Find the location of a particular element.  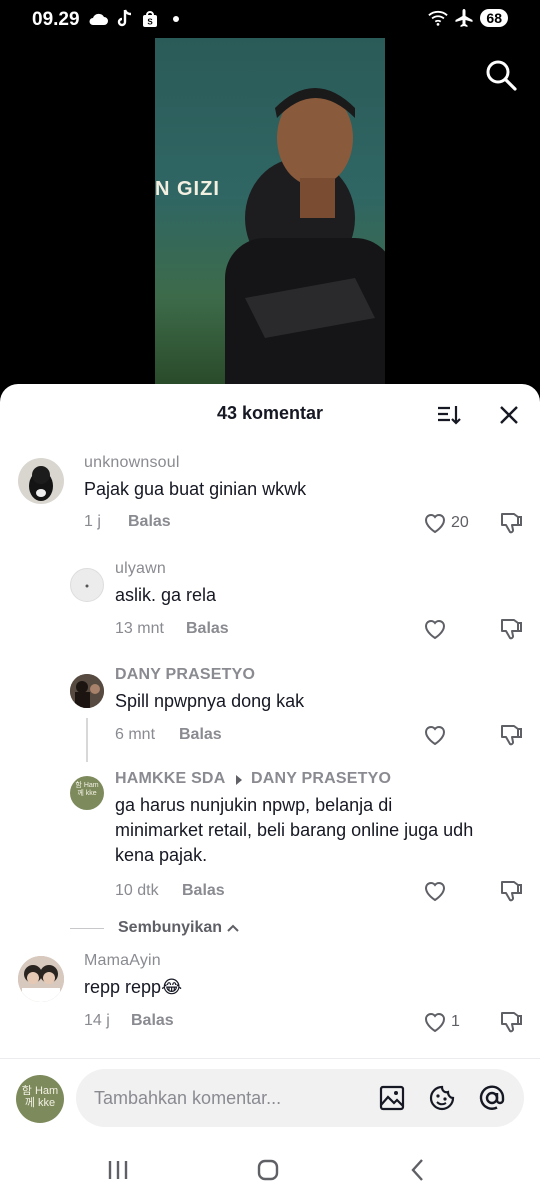

search-icon is located at coordinates (501, 75).